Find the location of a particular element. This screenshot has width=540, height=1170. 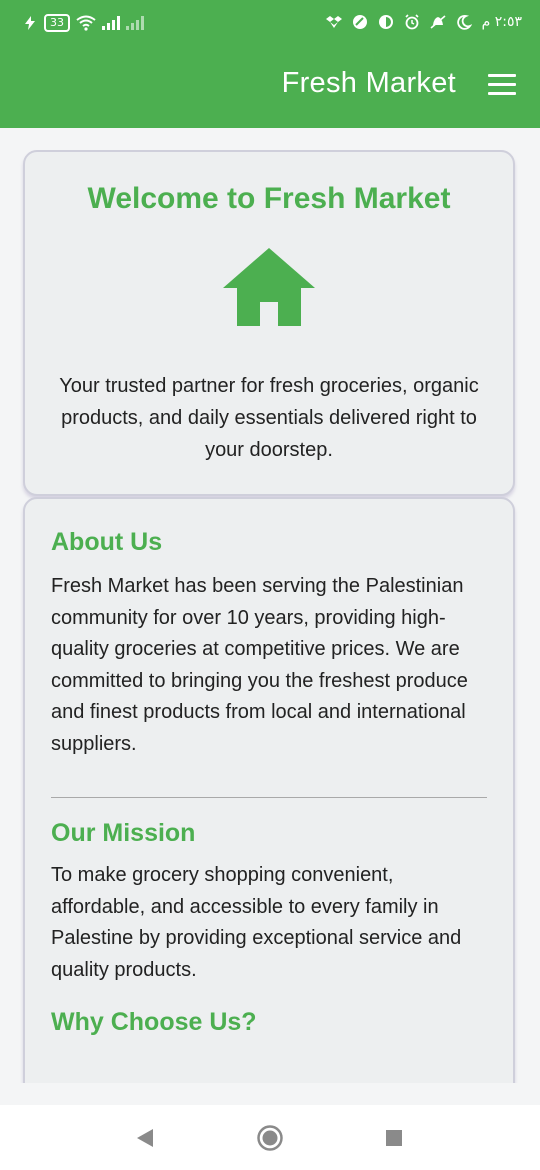

home-icon is located at coordinates (269, 287).